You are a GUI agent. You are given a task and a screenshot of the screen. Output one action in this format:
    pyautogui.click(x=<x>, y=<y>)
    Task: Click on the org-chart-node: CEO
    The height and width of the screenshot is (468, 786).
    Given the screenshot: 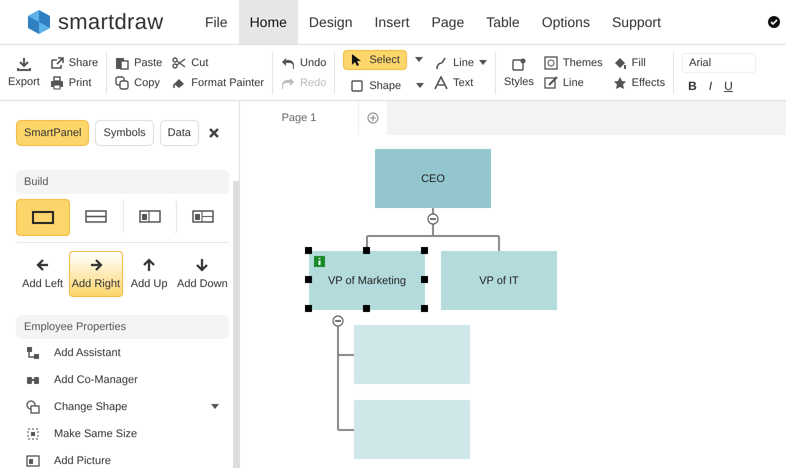 What is the action you would take?
    pyautogui.click(x=433, y=178)
    